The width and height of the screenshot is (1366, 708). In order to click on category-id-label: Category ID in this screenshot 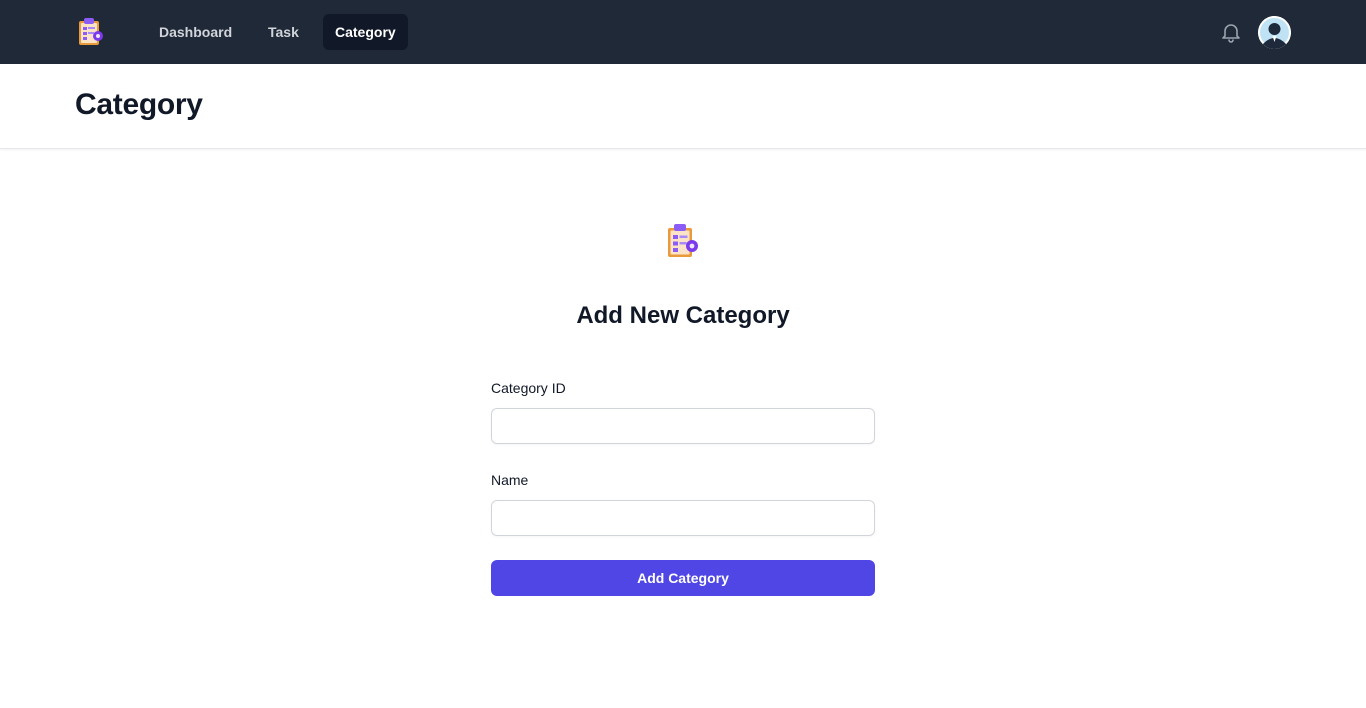, I will do `click(528, 388)`.